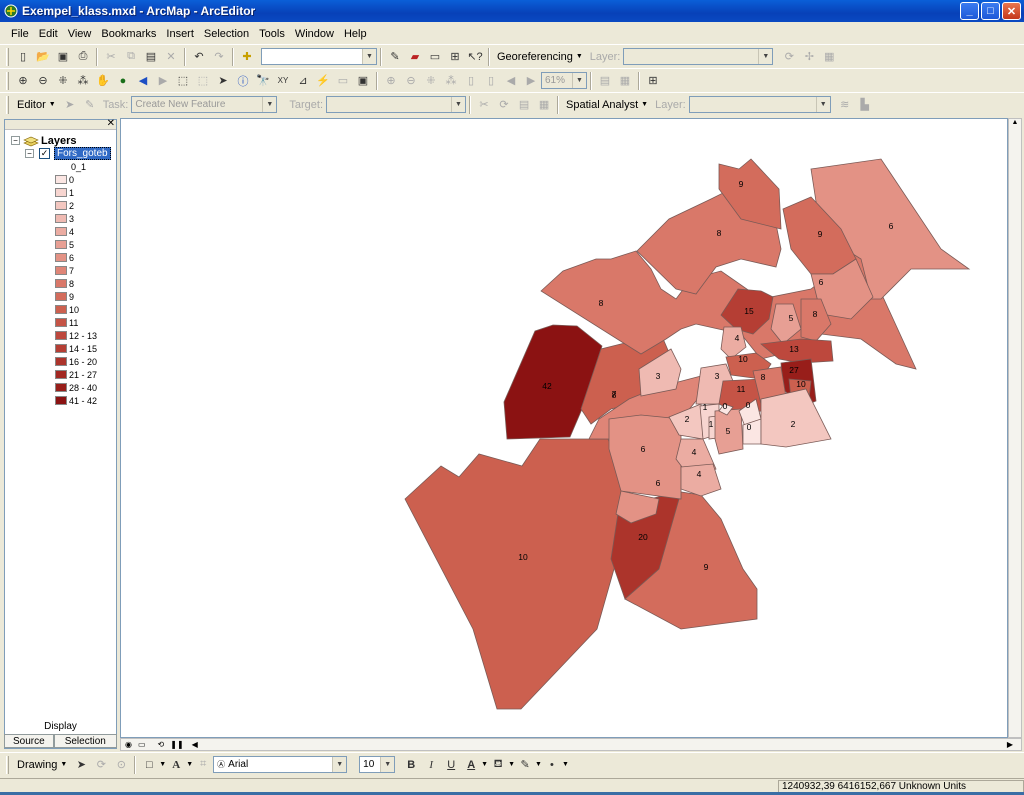 Image resolution: width=1024 pixels, height=795 pixels. I want to click on html-popup-icon: ▭, so click(343, 81).